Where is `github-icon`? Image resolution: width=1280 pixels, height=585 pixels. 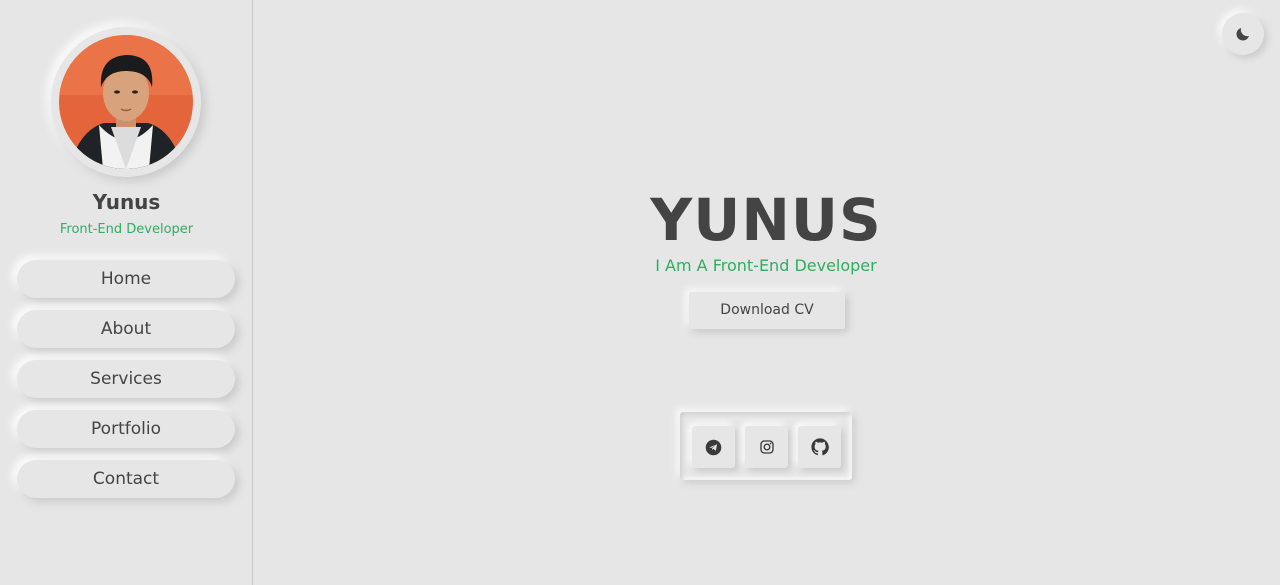 github-icon is located at coordinates (819, 447).